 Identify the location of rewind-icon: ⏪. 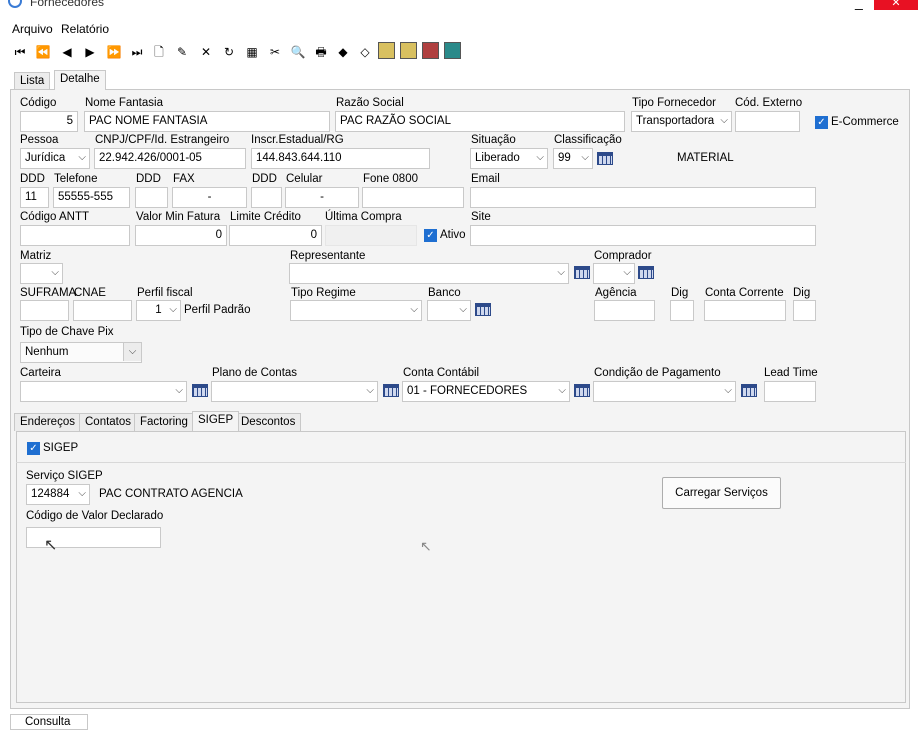
(43, 52).